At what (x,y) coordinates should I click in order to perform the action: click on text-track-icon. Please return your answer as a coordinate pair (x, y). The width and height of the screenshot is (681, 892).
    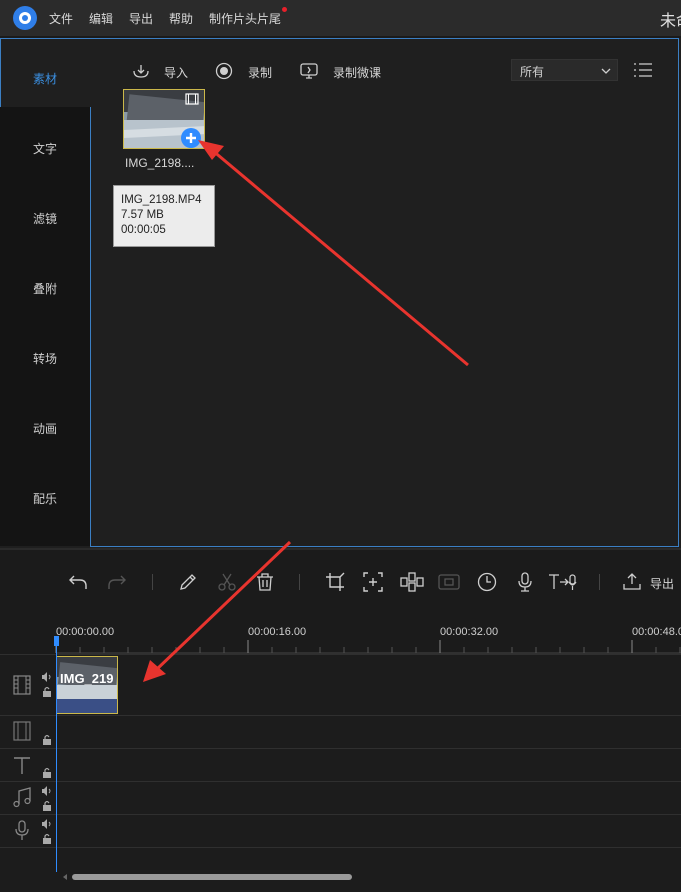
    Looking at the image, I should click on (22, 765).